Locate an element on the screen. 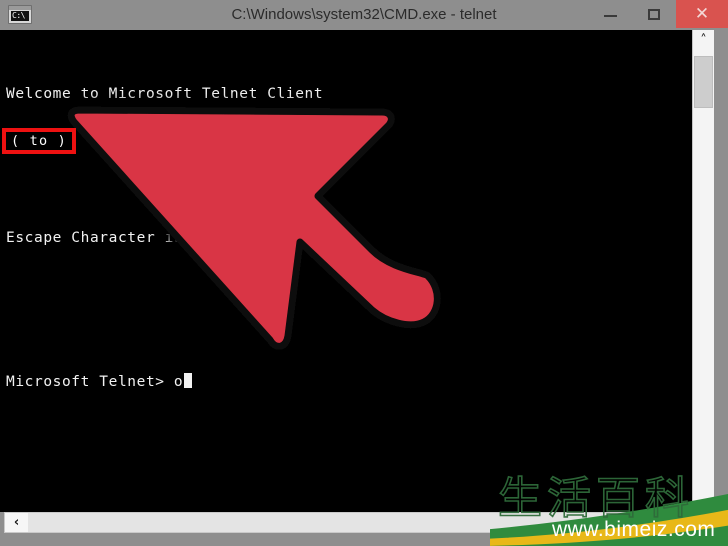 The image size is (728, 546). console-line: Escape Character is 'CTRL+]' is located at coordinates (137, 238).